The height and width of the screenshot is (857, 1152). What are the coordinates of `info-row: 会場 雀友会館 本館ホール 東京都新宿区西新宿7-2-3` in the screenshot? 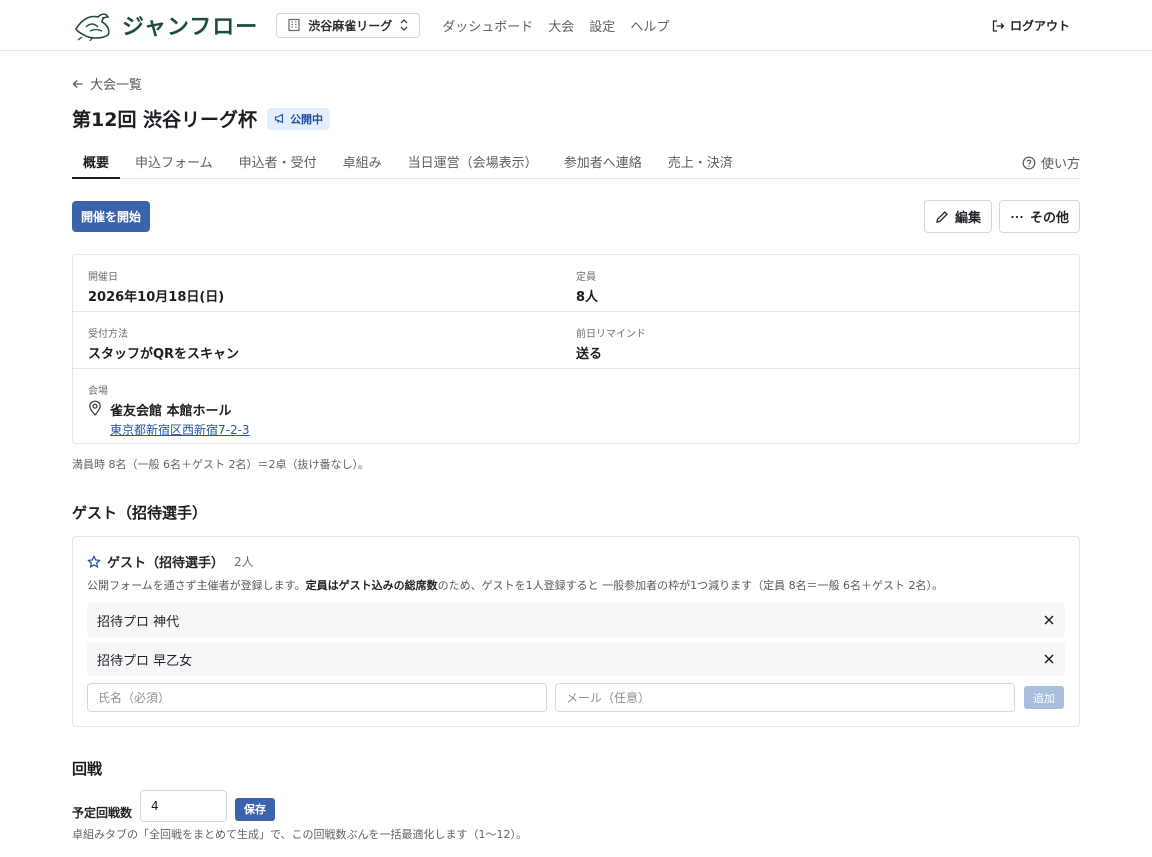 It's located at (576, 406).